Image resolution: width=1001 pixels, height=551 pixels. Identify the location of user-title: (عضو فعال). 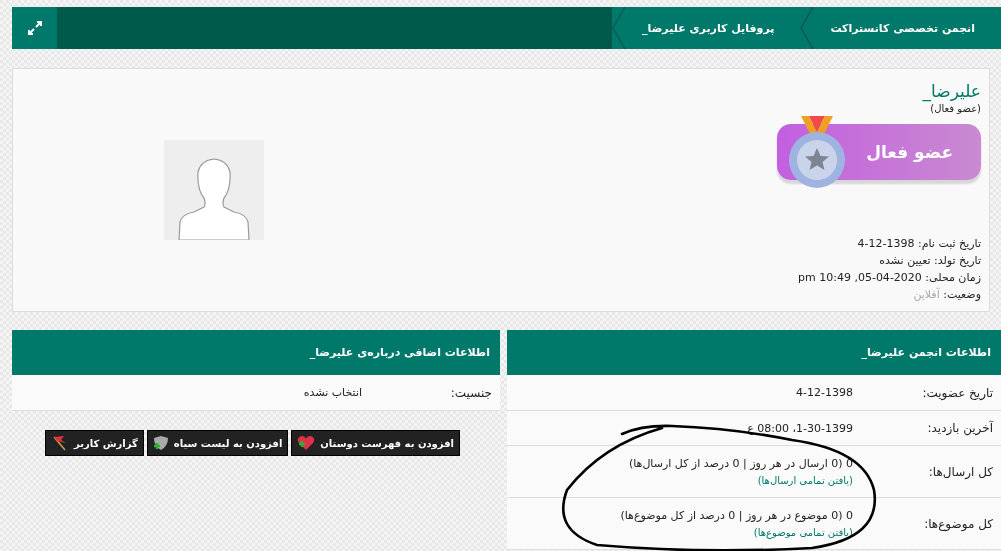
(955, 108).